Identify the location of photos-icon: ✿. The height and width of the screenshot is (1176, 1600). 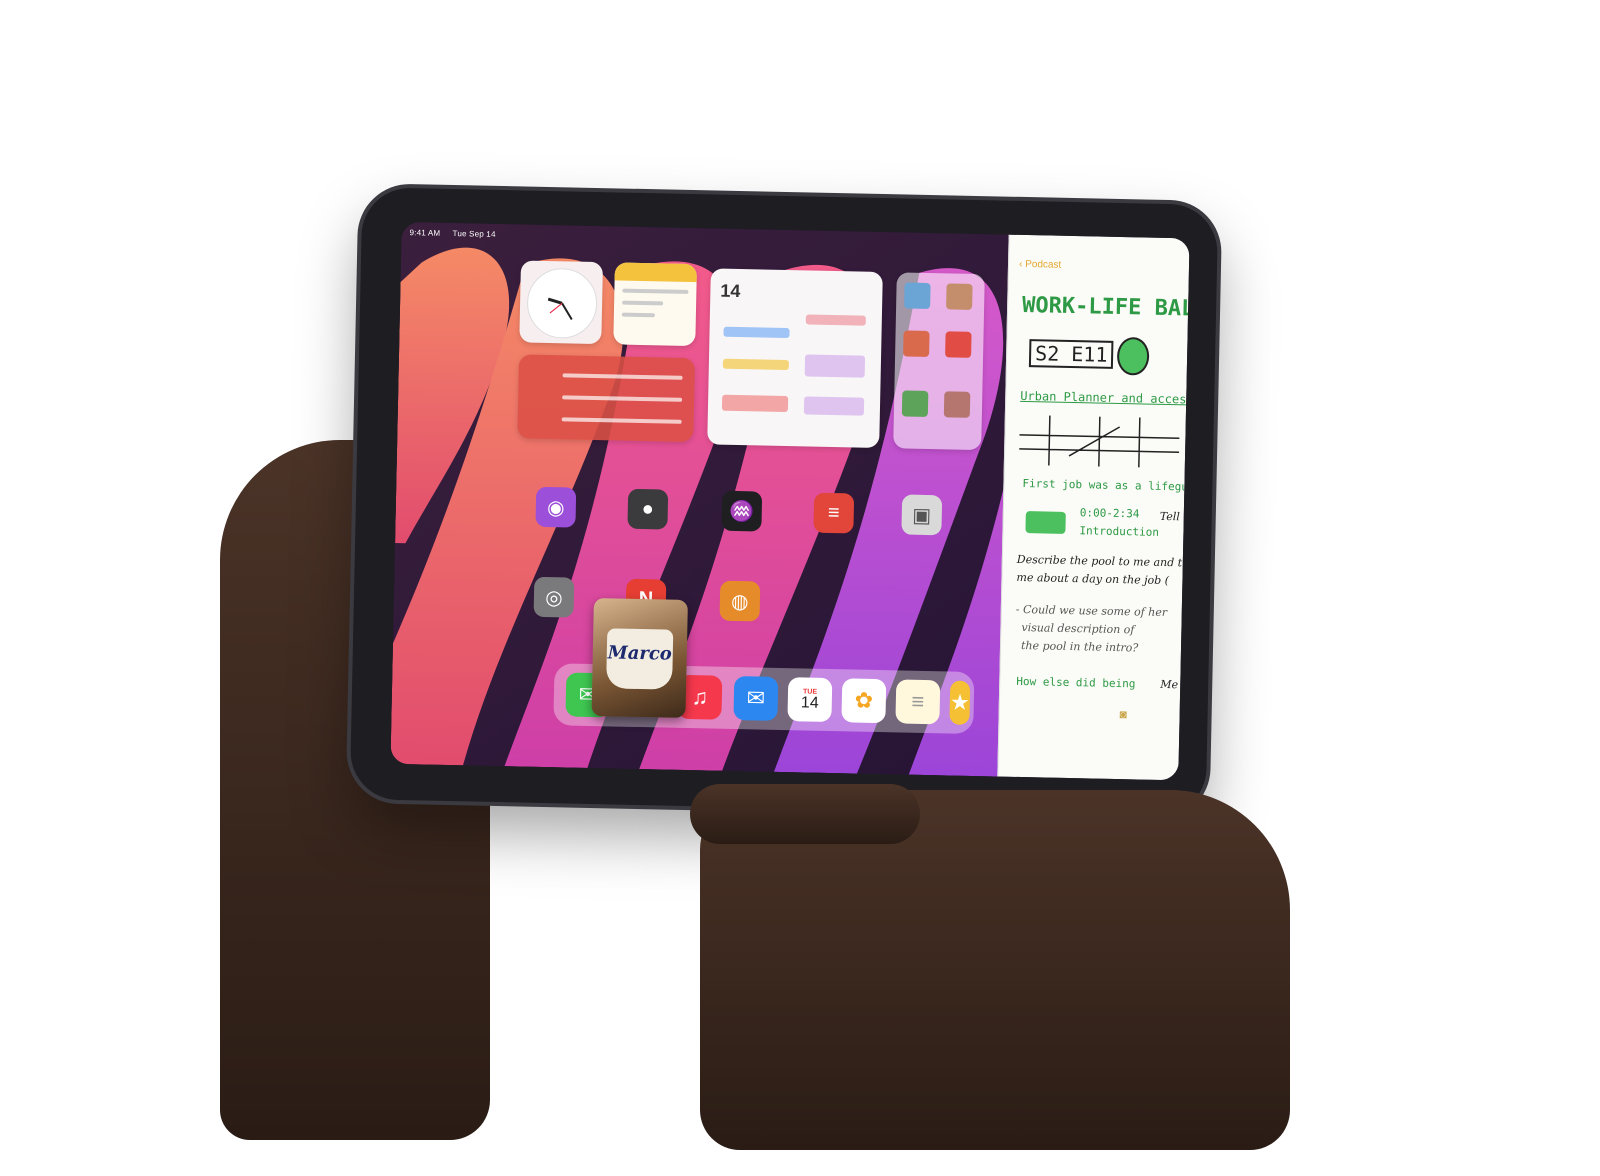
(864, 701).